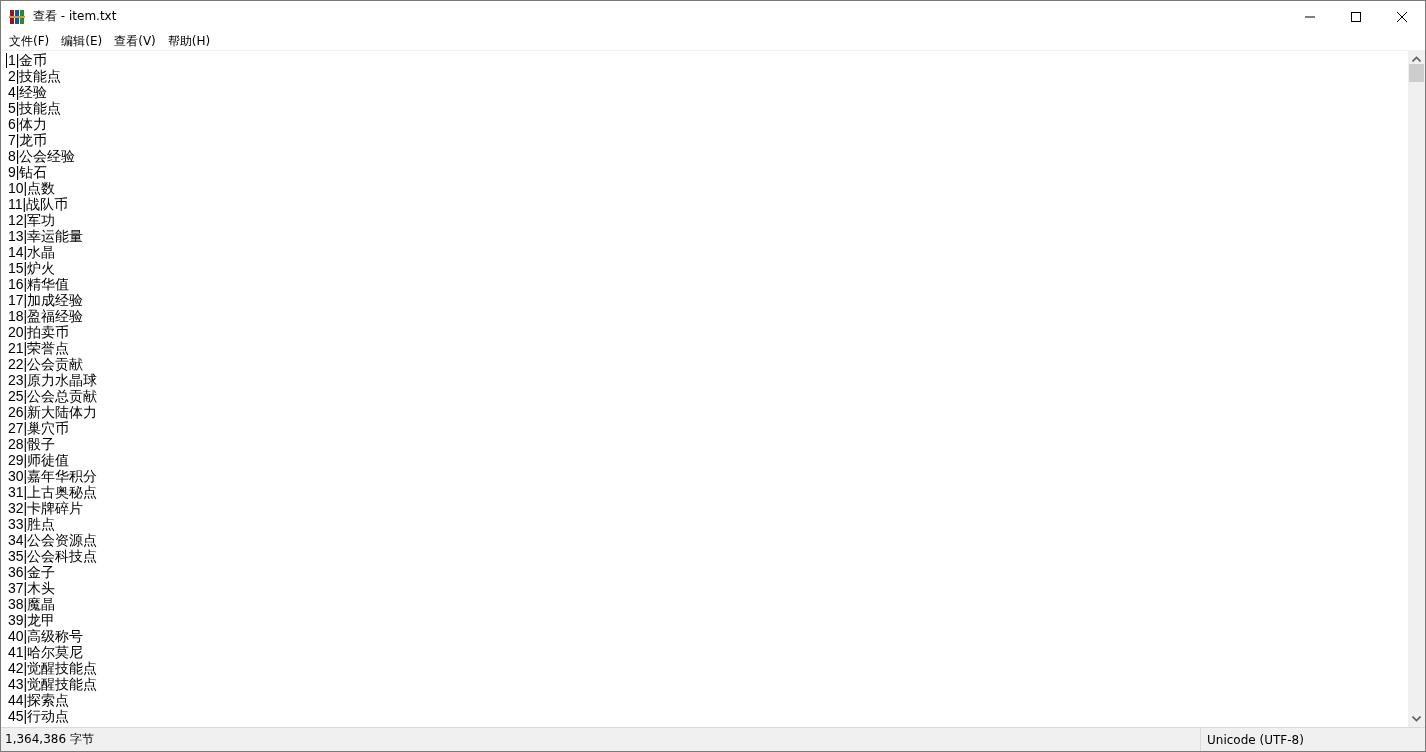 The height and width of the screenshot is (752, 1426). Describe the element at coordinates (39, 700) in the screenshot. I see `text-line: 44|探索点` at that location.